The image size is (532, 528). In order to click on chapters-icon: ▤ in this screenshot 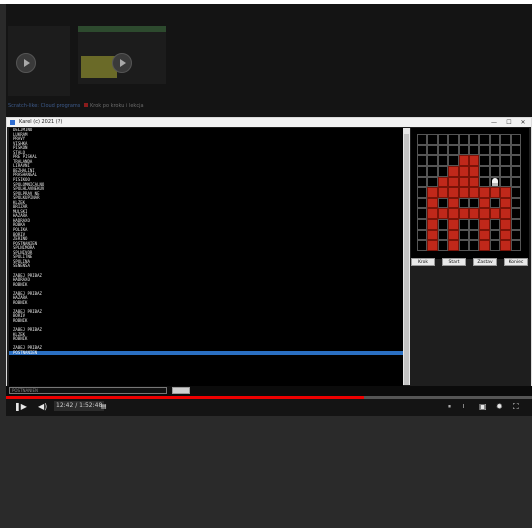, I will do `click(104, 407)`.